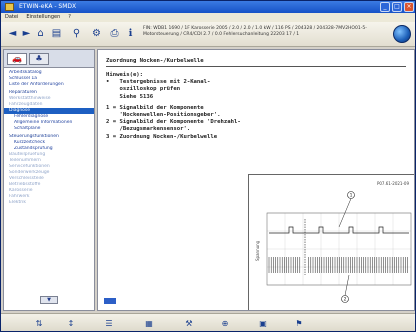  I want to click on document-icon: ▤, so click(56, 34).